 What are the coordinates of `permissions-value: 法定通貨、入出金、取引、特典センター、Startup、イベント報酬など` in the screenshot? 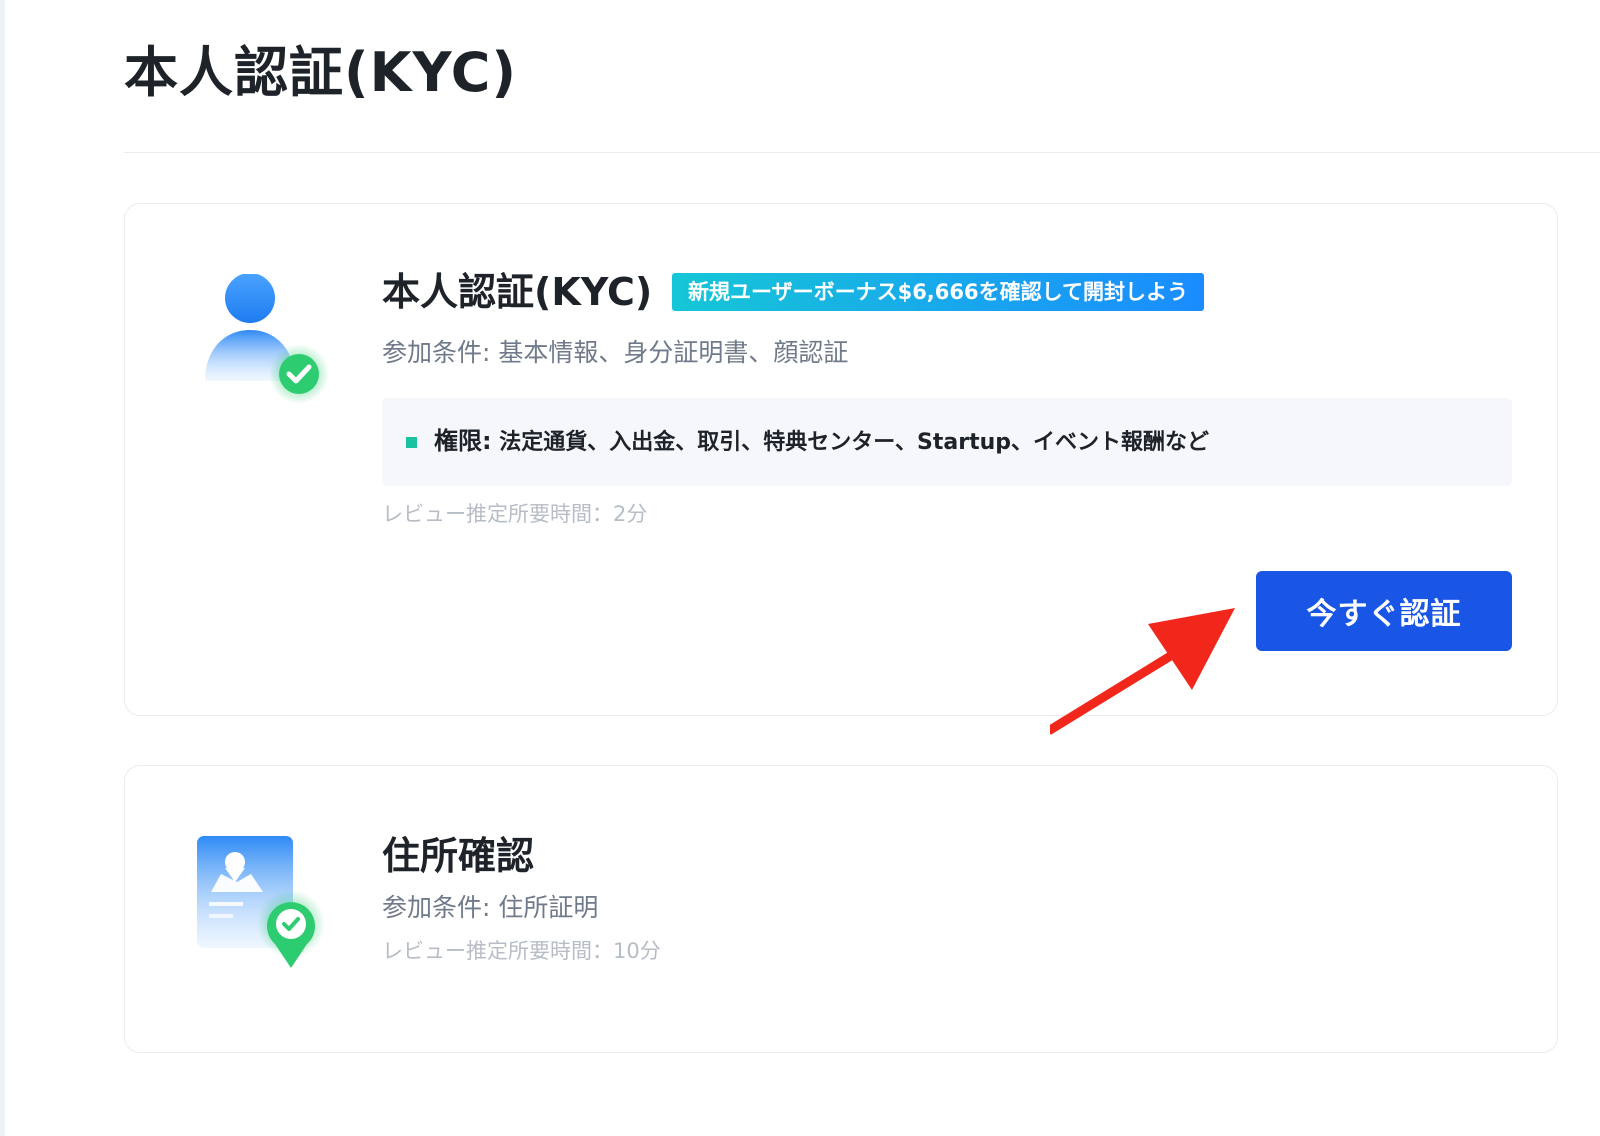 It's located at (850, 442).